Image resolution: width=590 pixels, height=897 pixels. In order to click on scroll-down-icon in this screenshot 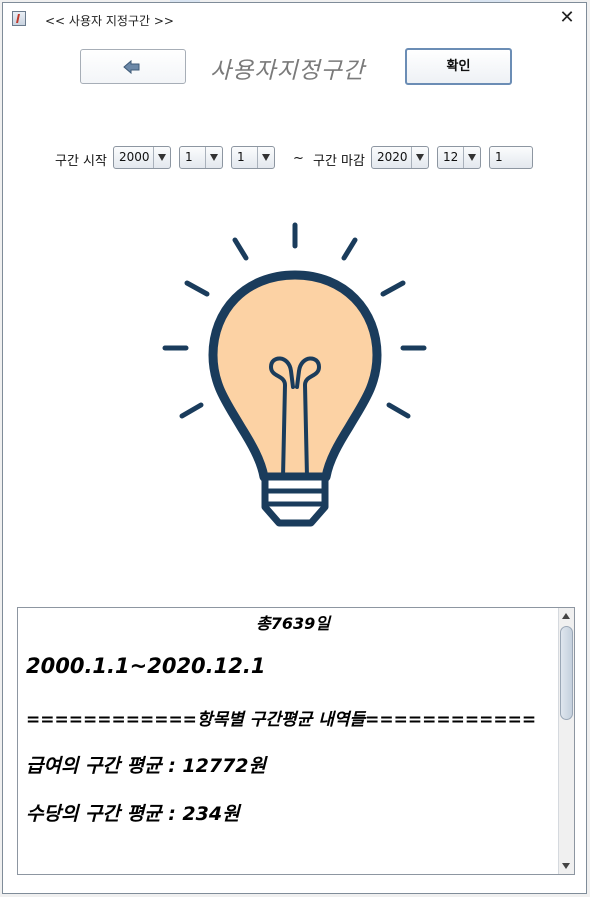, I will do `click(566, 866)`.